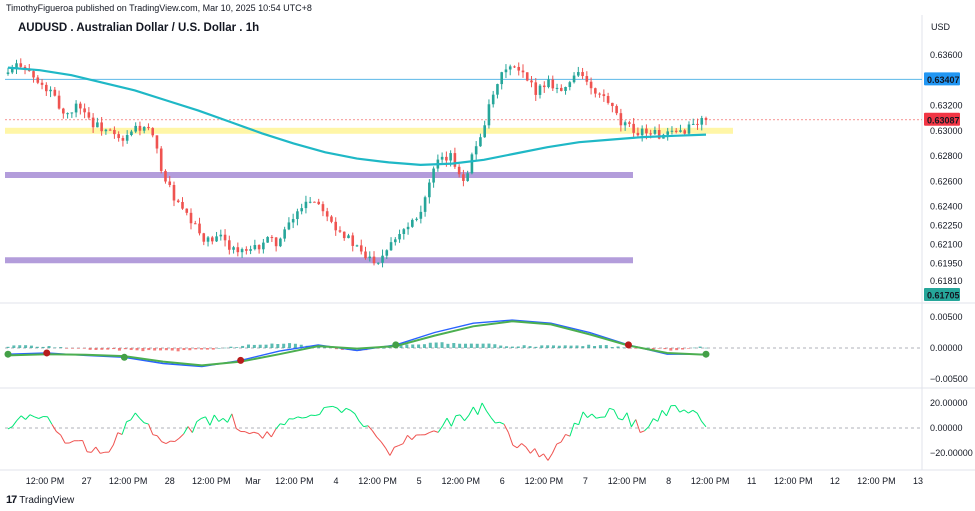 This screenshot has width=975, height=511. What do you see at coordinates (335, 481) in the screenshot?
I see `time-tick-label: 4` at bounding box center [335, 481].